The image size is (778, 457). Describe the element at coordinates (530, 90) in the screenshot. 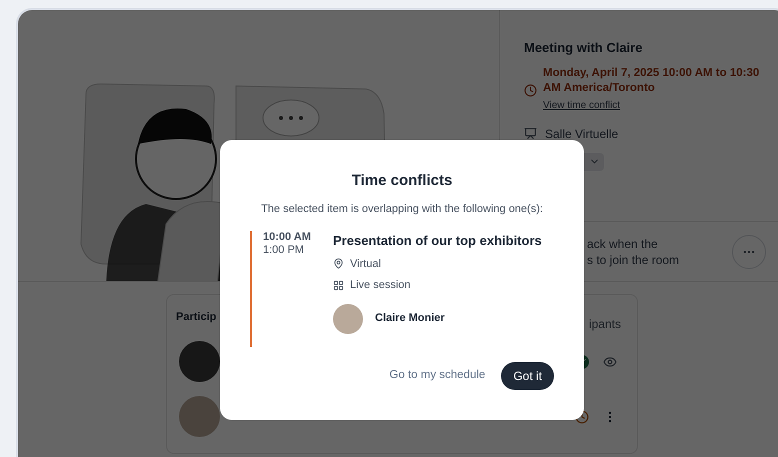

I see `clock-icon` at that location.